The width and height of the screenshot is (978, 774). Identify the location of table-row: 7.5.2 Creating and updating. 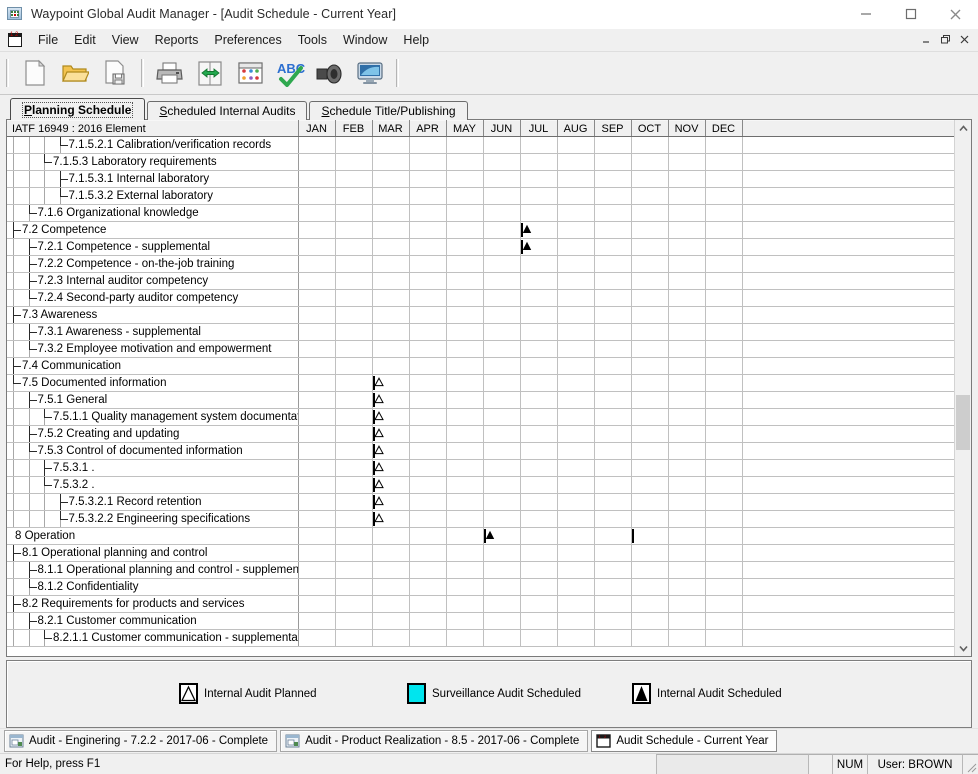
(480, 434).